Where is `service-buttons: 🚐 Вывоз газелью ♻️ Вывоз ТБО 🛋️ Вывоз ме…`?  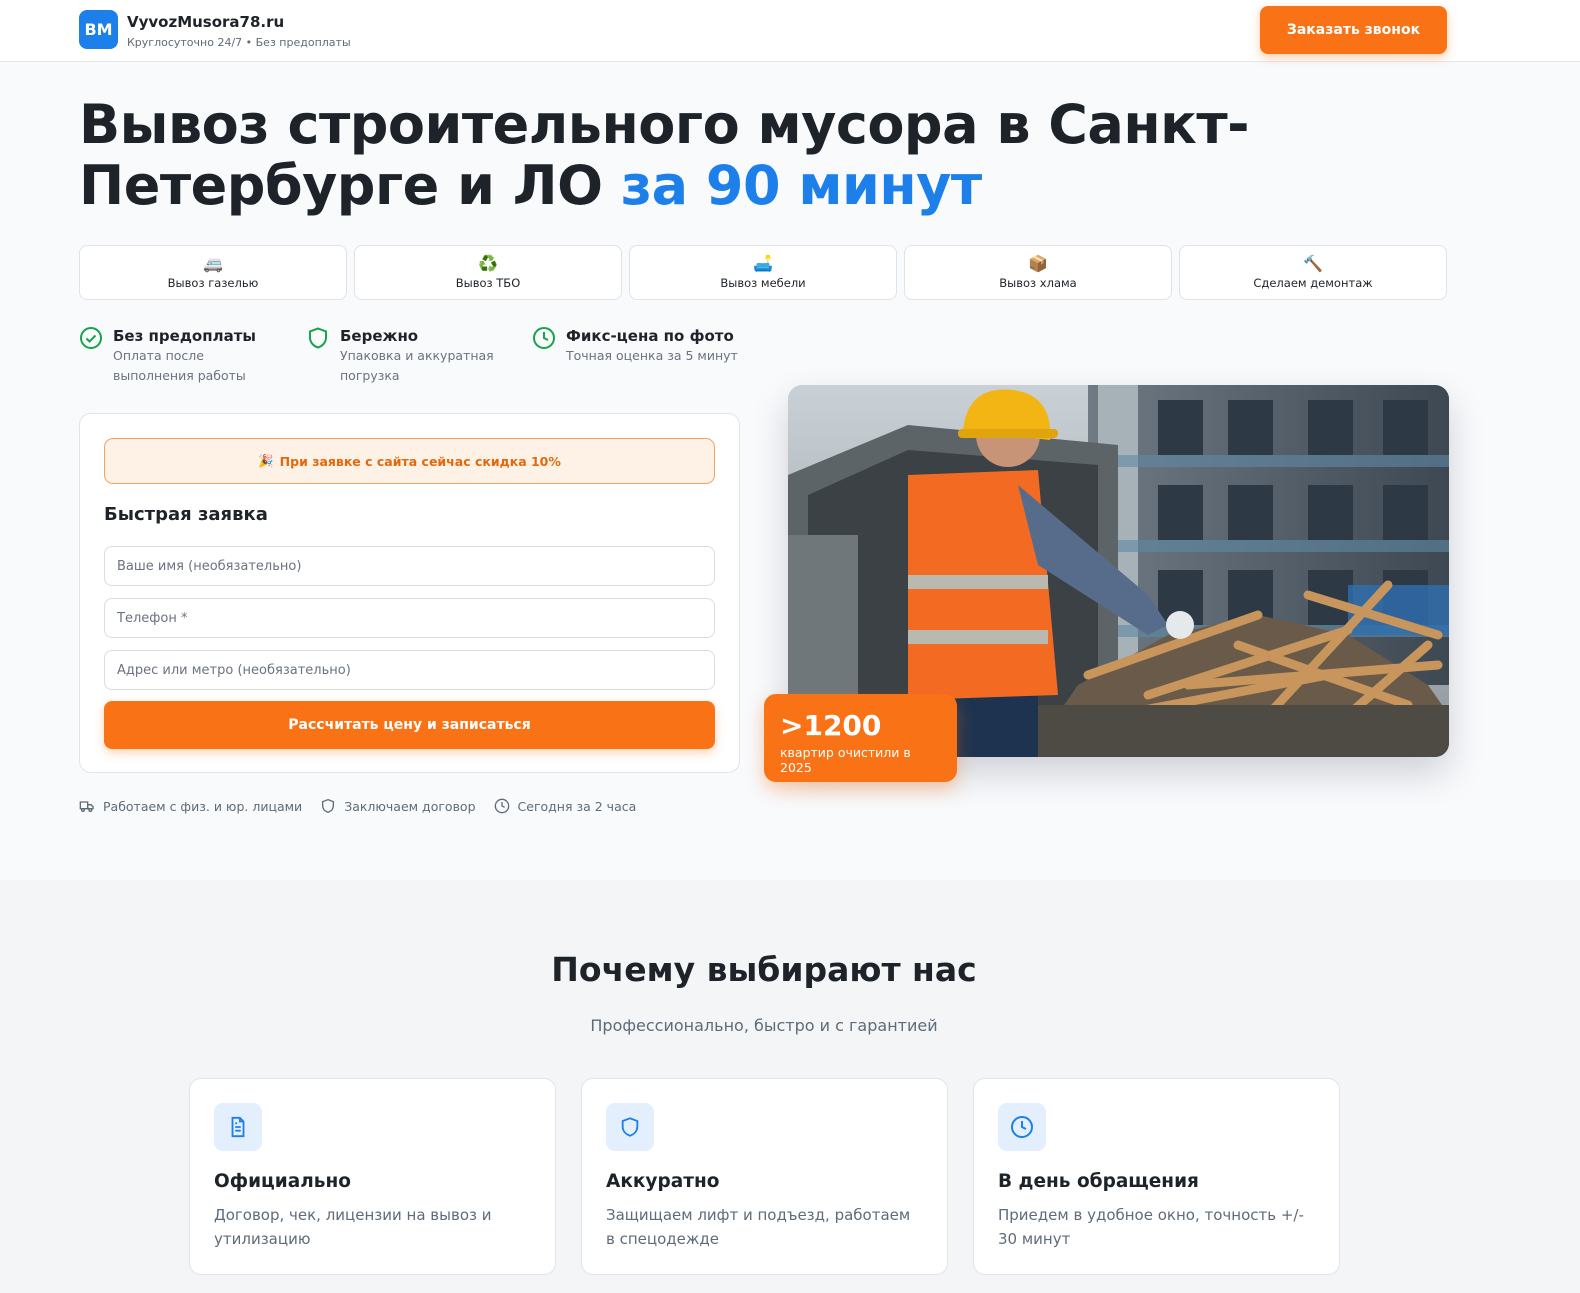
service-buttons: 🚐 Вывоз газелью ♻️ Вывоз ТБО 🛋️ Вывоз ме… is located at coordinates (763, 272).